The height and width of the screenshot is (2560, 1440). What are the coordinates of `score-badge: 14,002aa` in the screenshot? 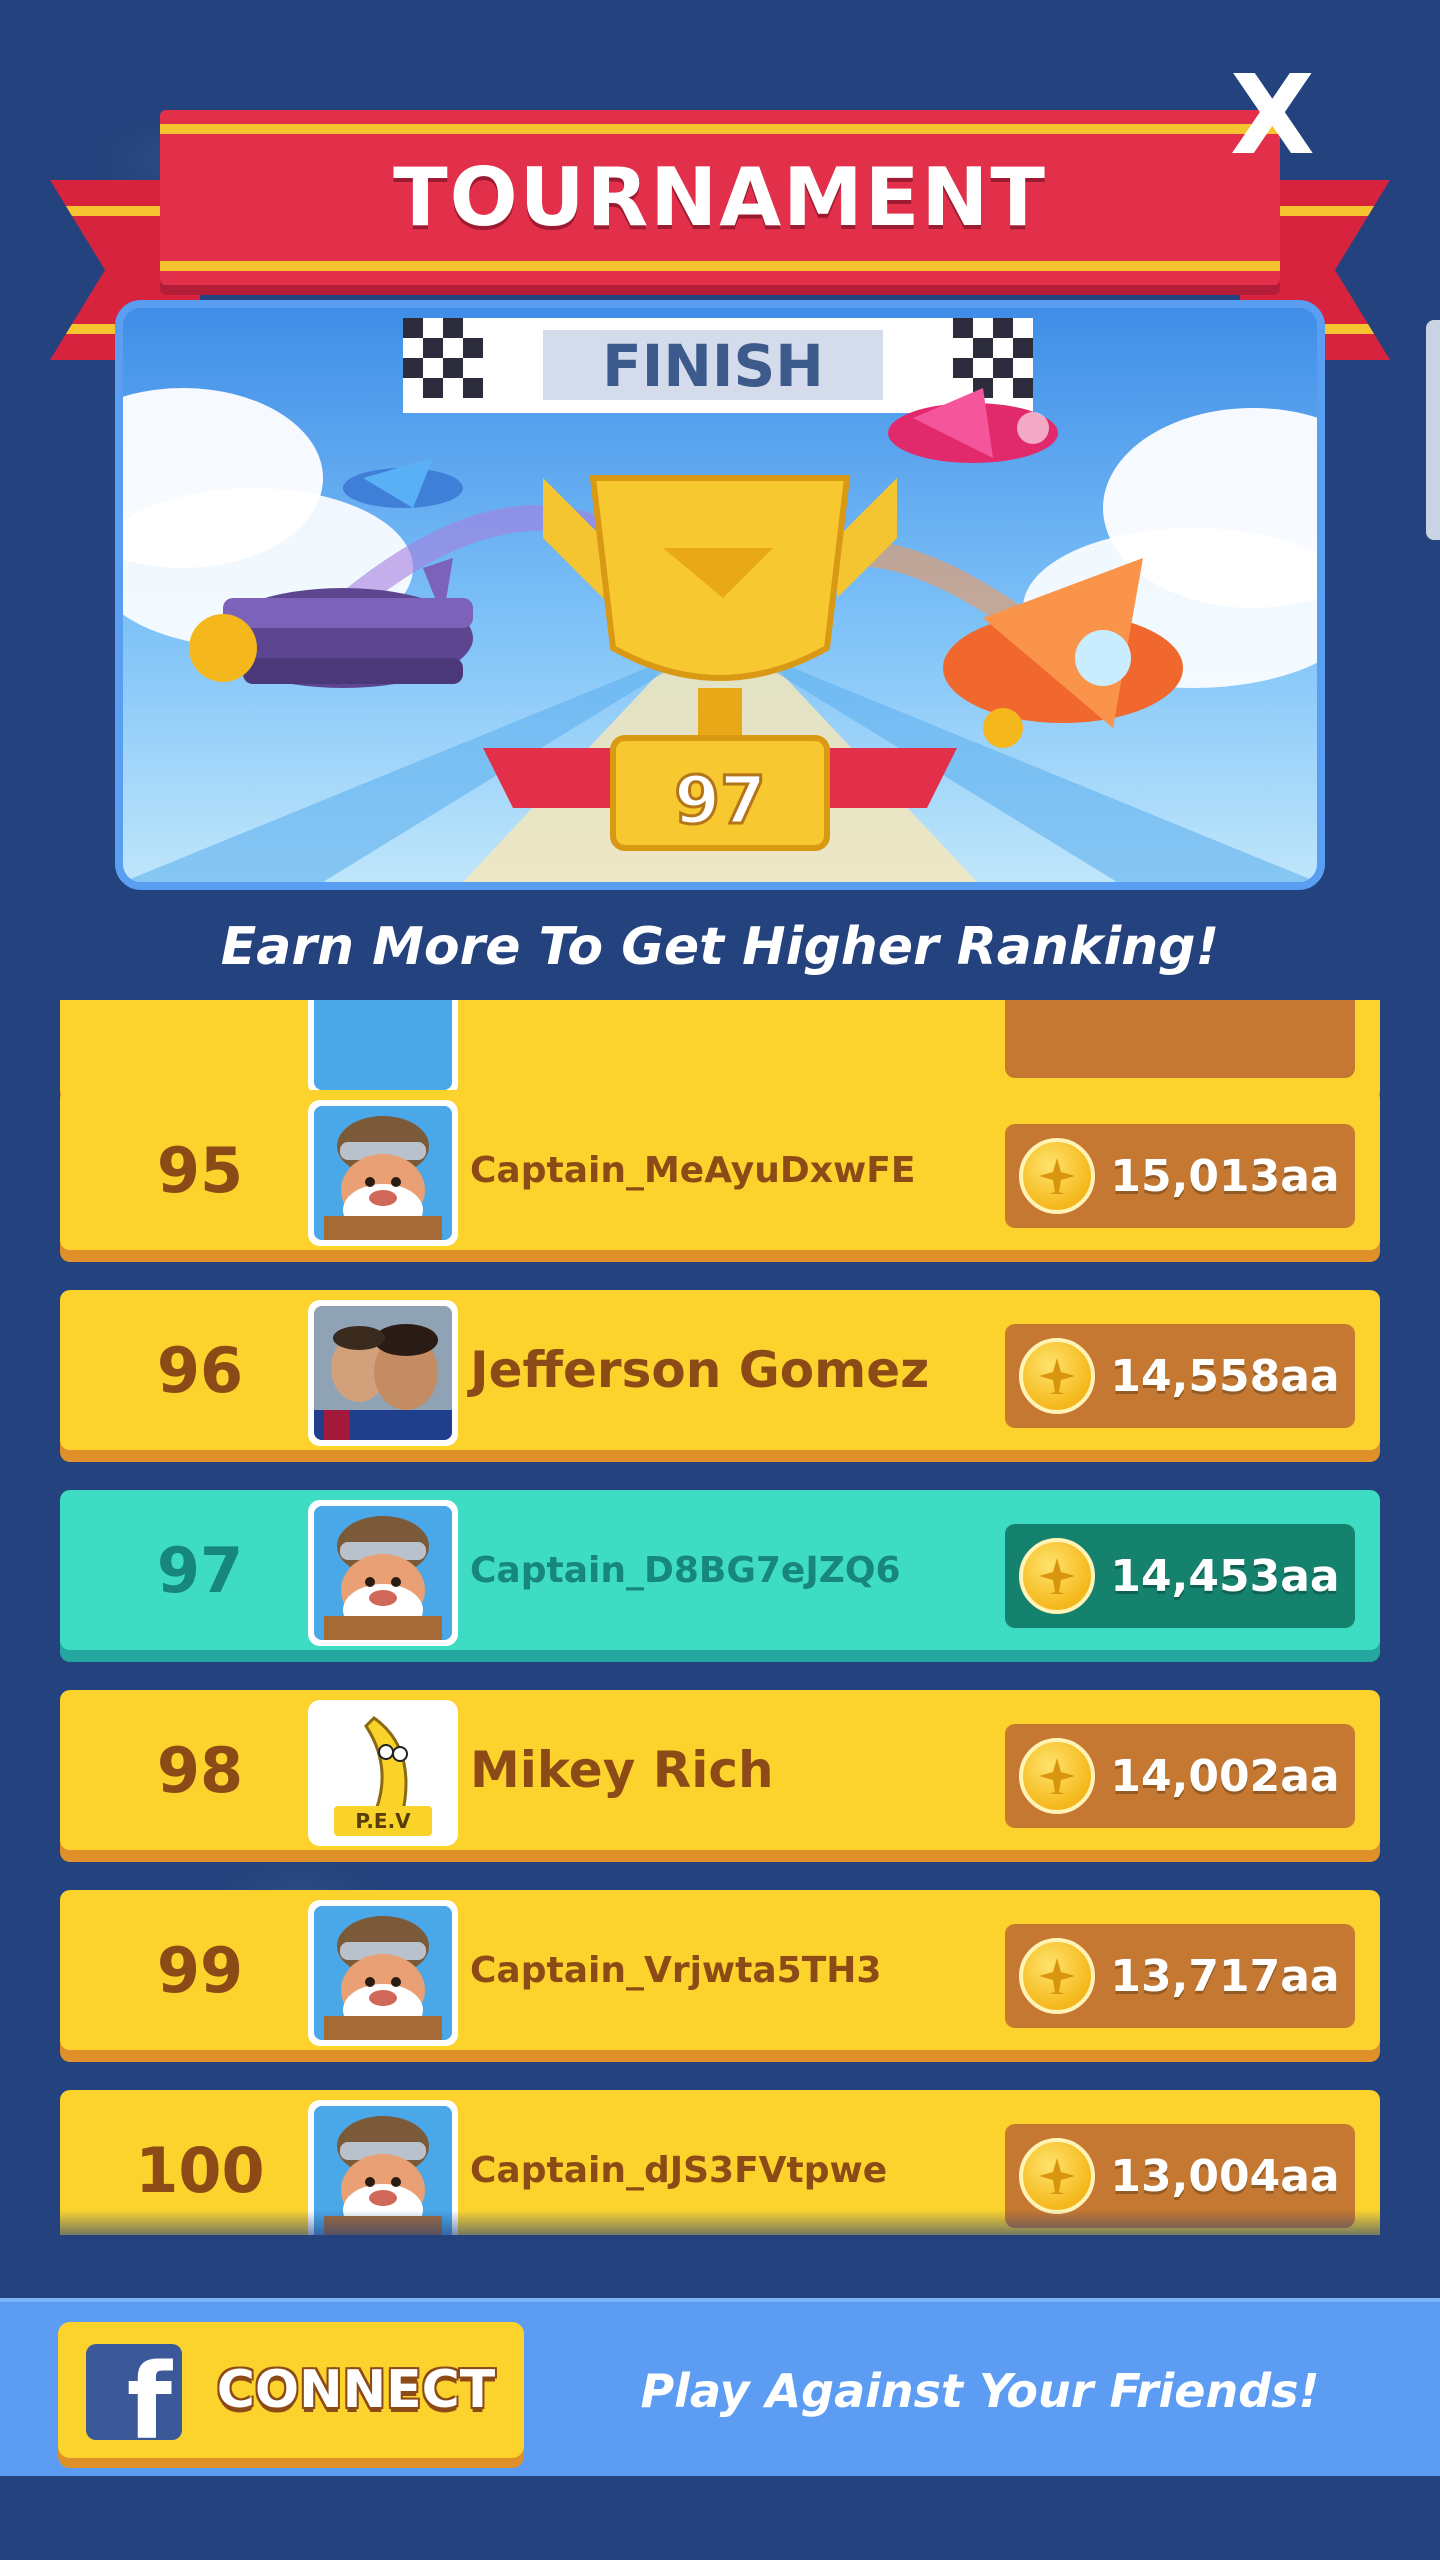 It's located at (1180, 1776).